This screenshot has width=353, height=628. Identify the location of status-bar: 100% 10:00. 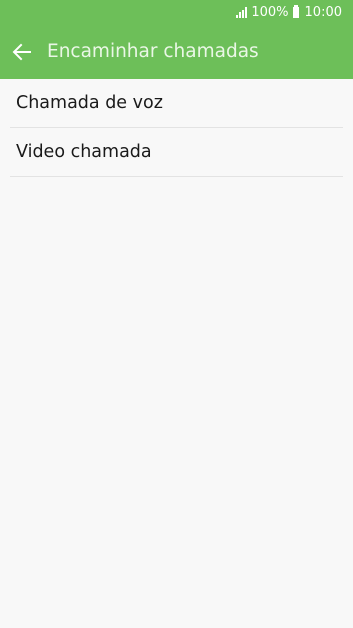
(176, 12).